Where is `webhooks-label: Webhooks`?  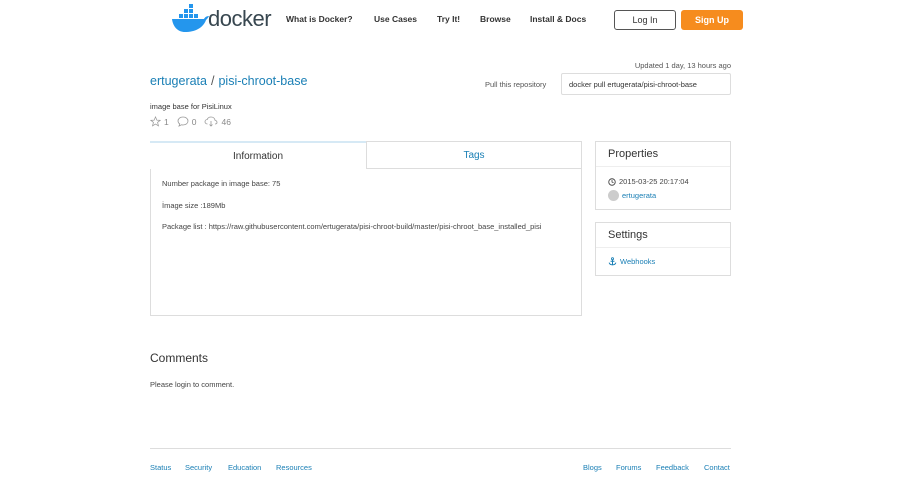
webhooks-label: Webhooks is located at coordinates (637, 261).